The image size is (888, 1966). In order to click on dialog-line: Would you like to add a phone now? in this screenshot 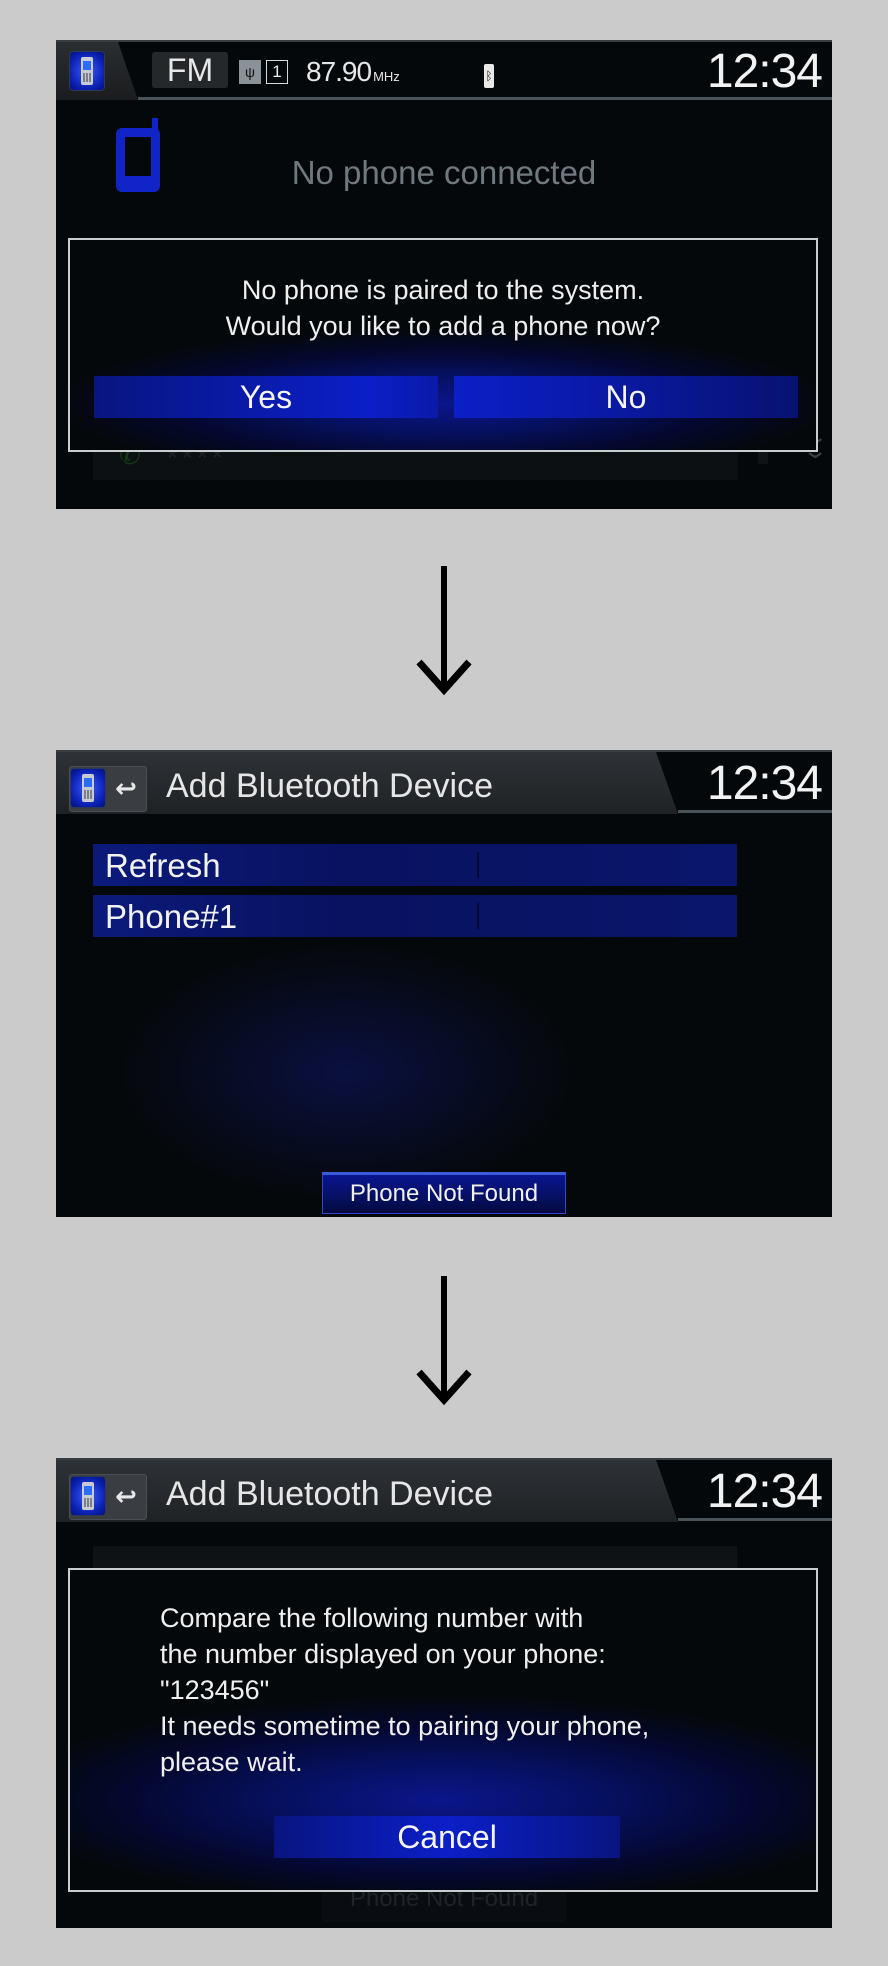, I will do `click(443, 326)`.